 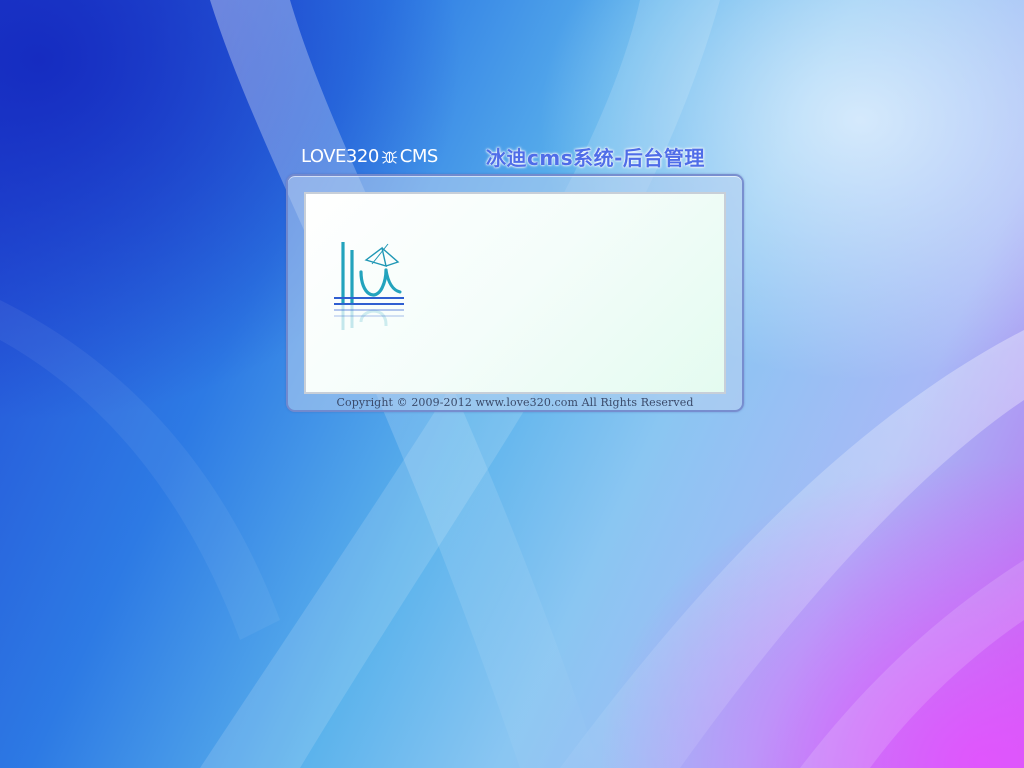 I want to click on system-title: 冰迪cms系统-后台管理, so click(x=595, y=158).